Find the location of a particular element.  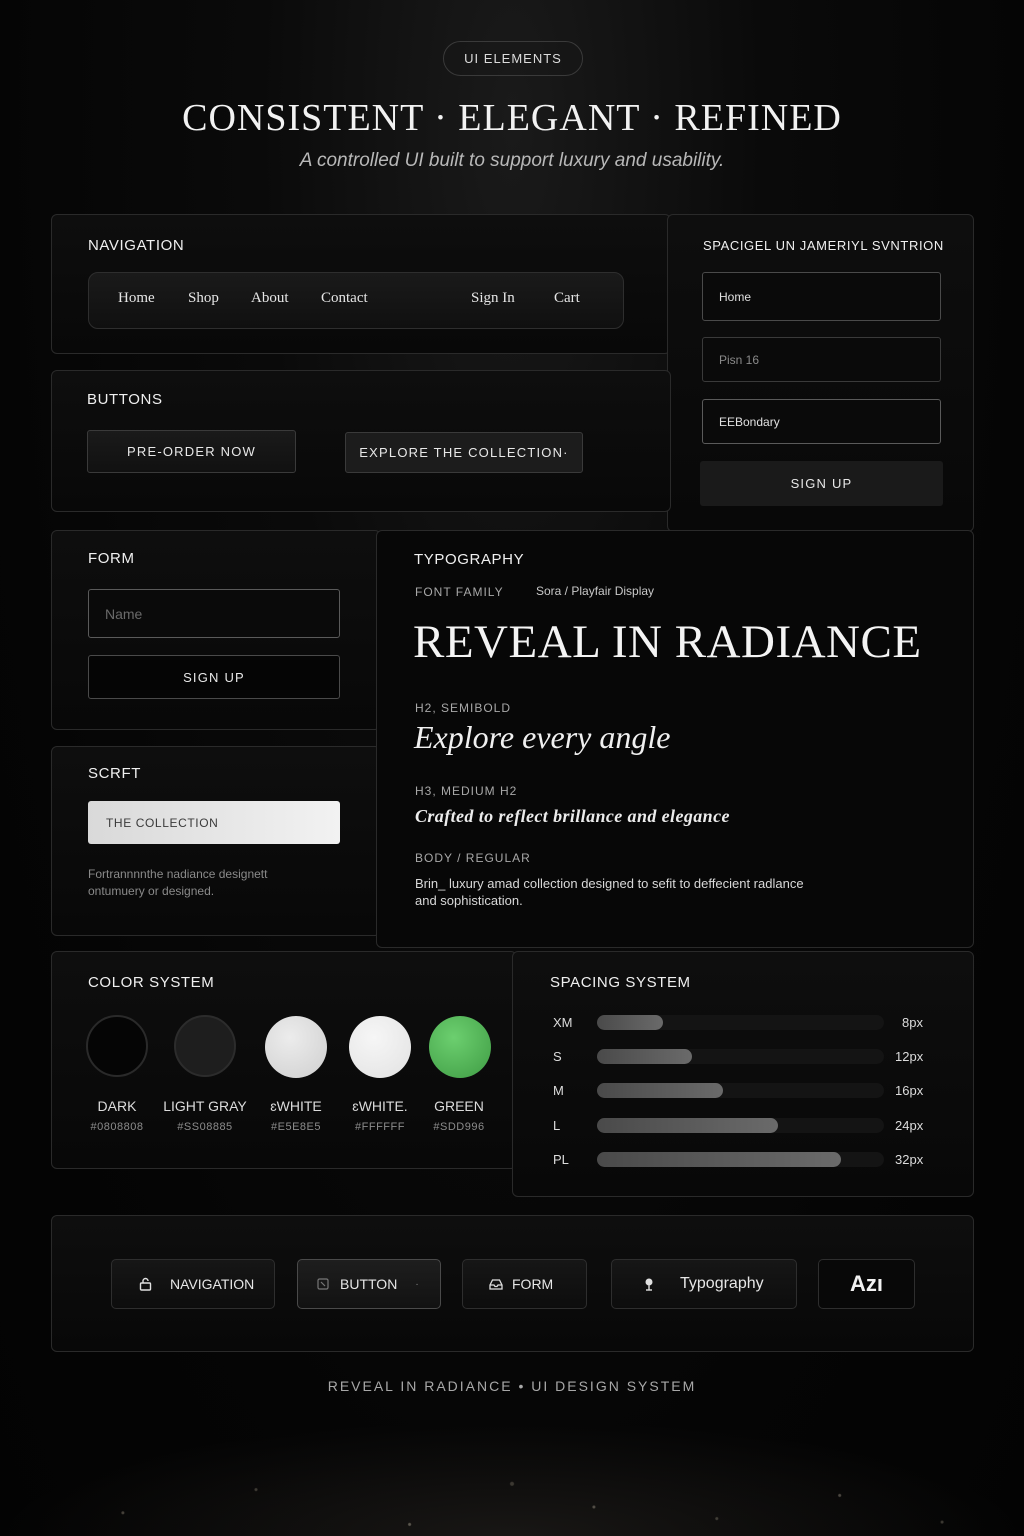

buttons-section-title: BUTTONS is located at coordinates (125, 399).